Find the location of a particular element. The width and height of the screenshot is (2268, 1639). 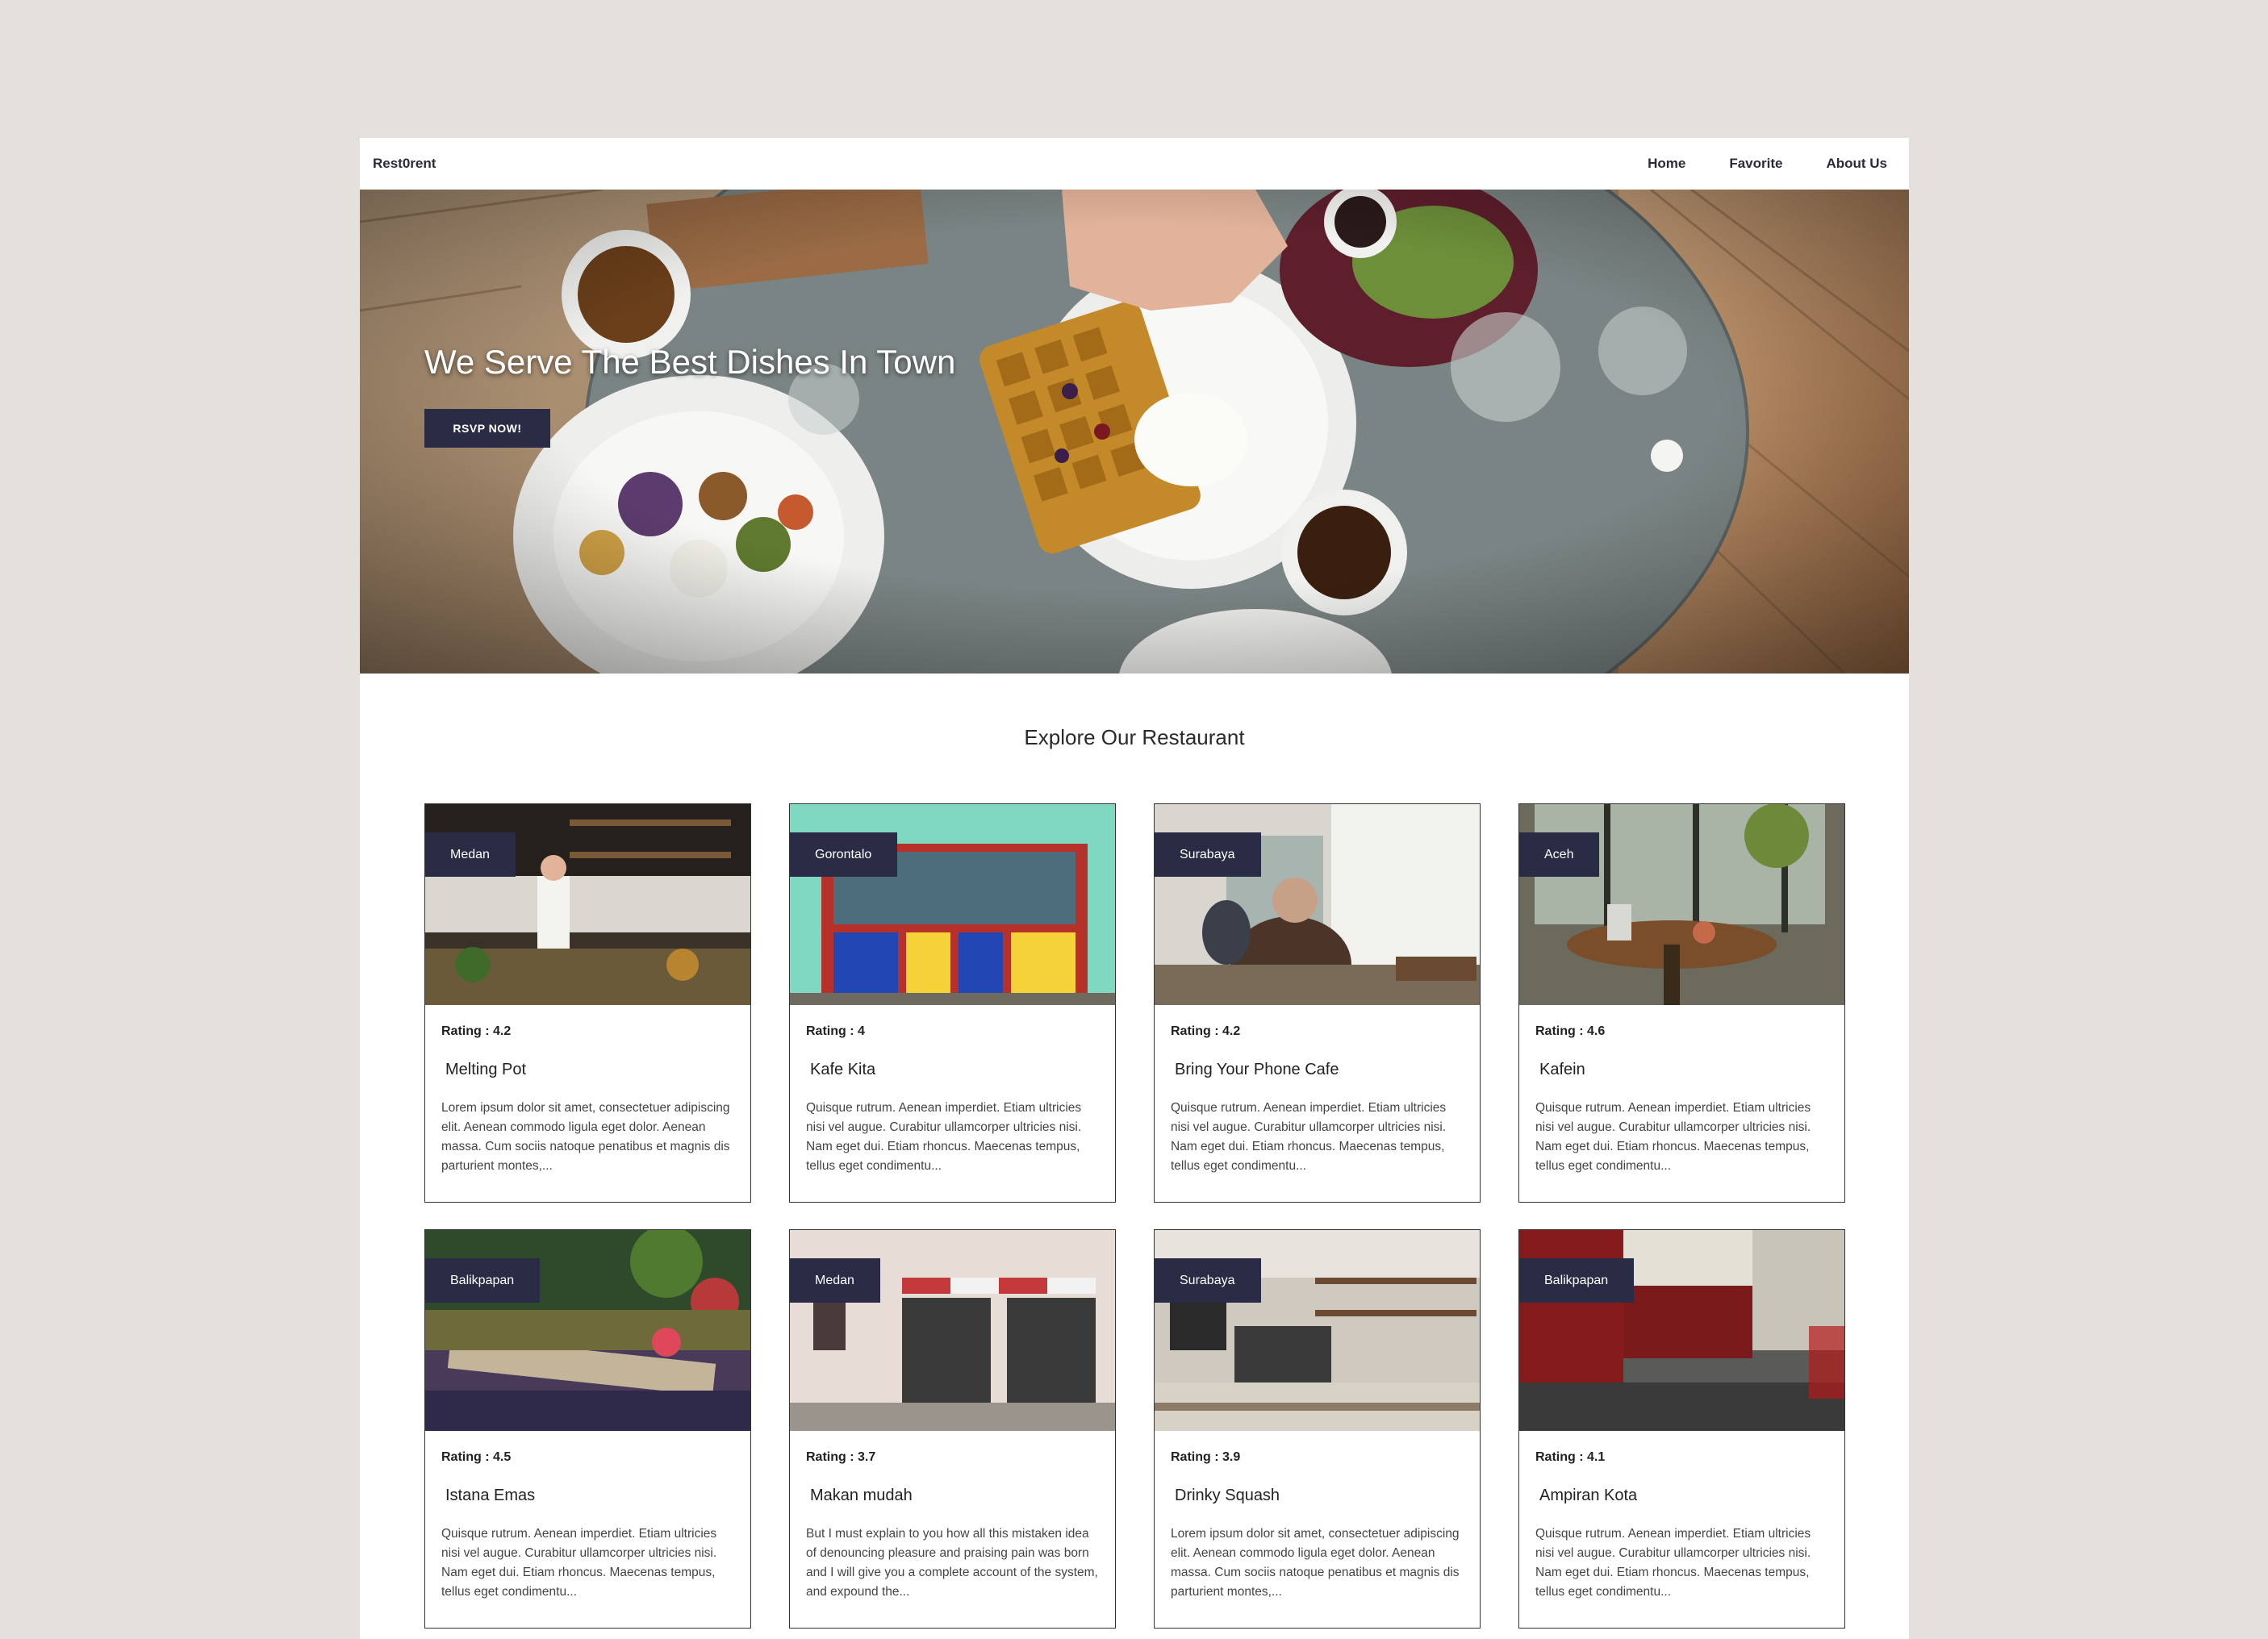

rsvp-button: RSVP NOW! is located at coordinates (487, 428).